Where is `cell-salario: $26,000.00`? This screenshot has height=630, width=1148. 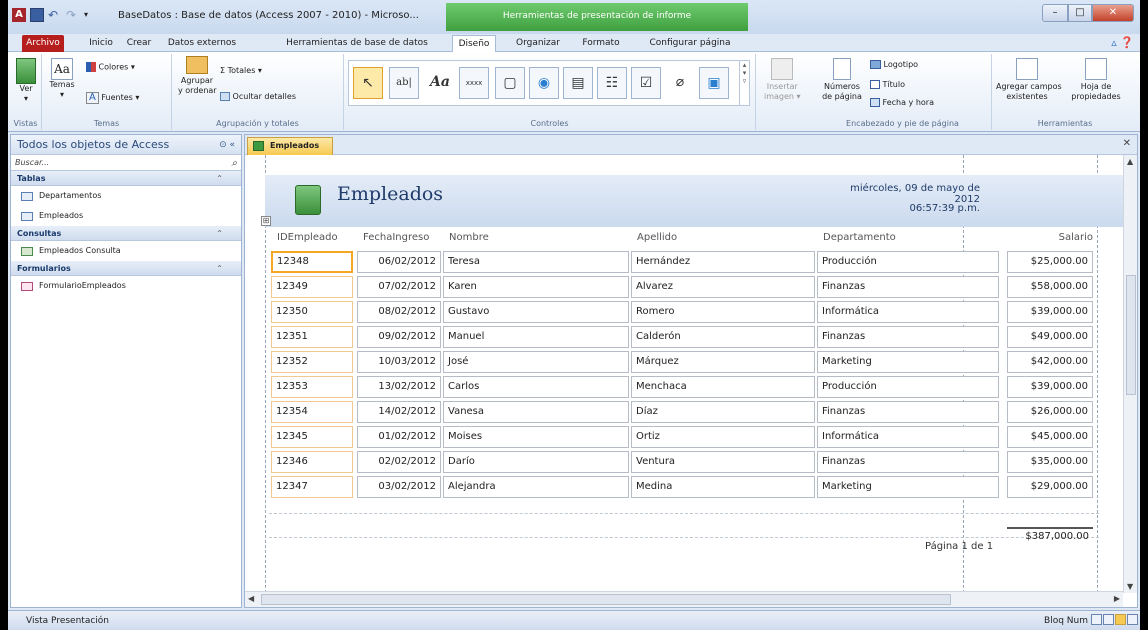
cell-salario: $26,000.00 is located at coordinates (1050, 412).